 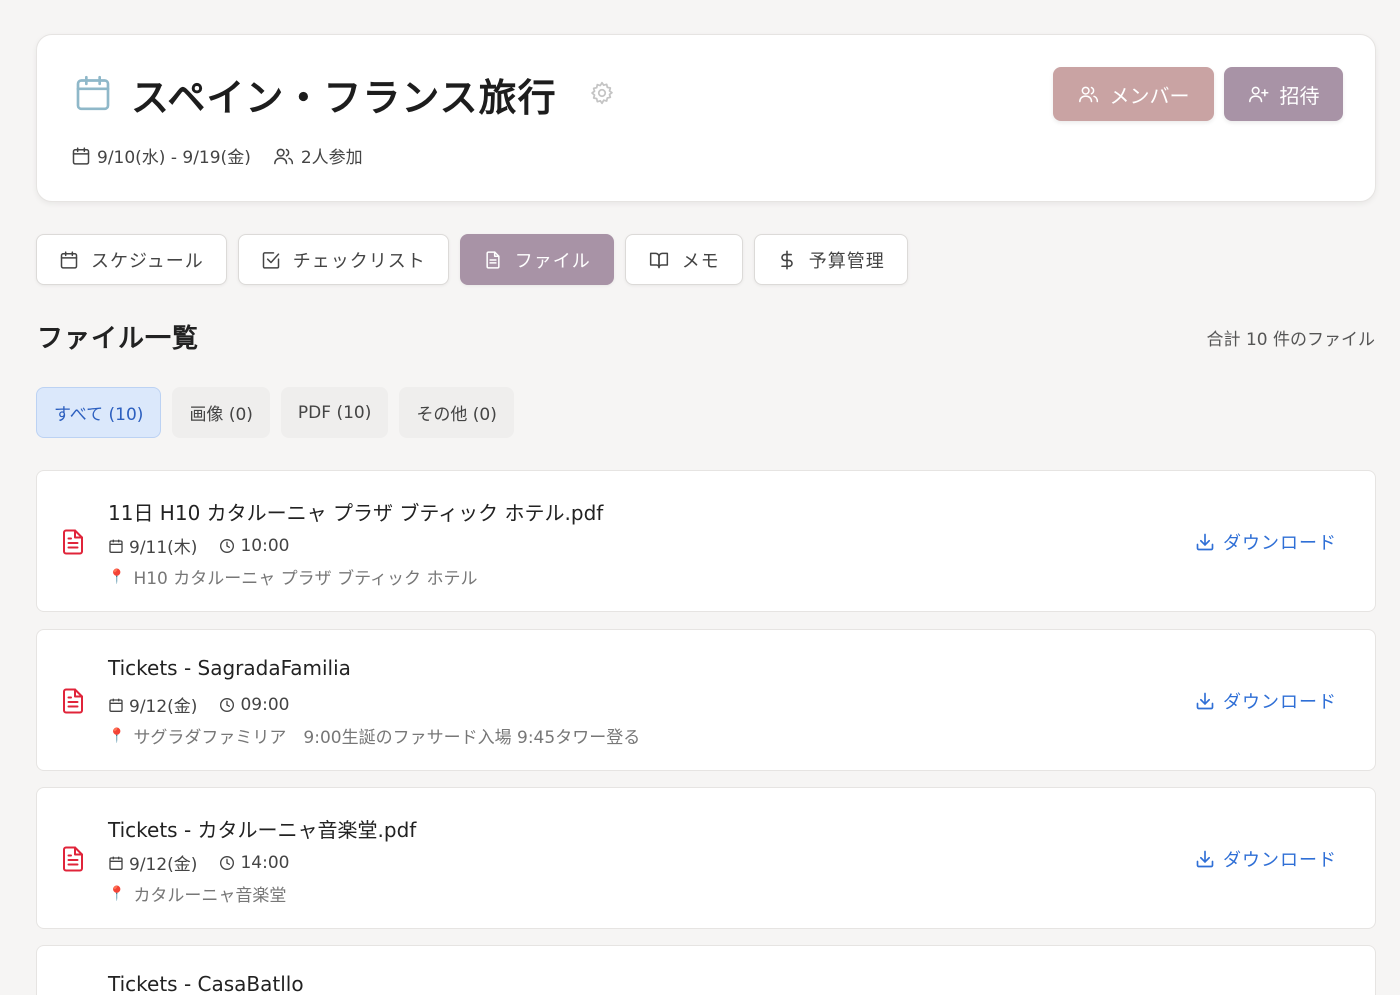 I want to click on file-time: 09:00, so click(x=254, y=705).